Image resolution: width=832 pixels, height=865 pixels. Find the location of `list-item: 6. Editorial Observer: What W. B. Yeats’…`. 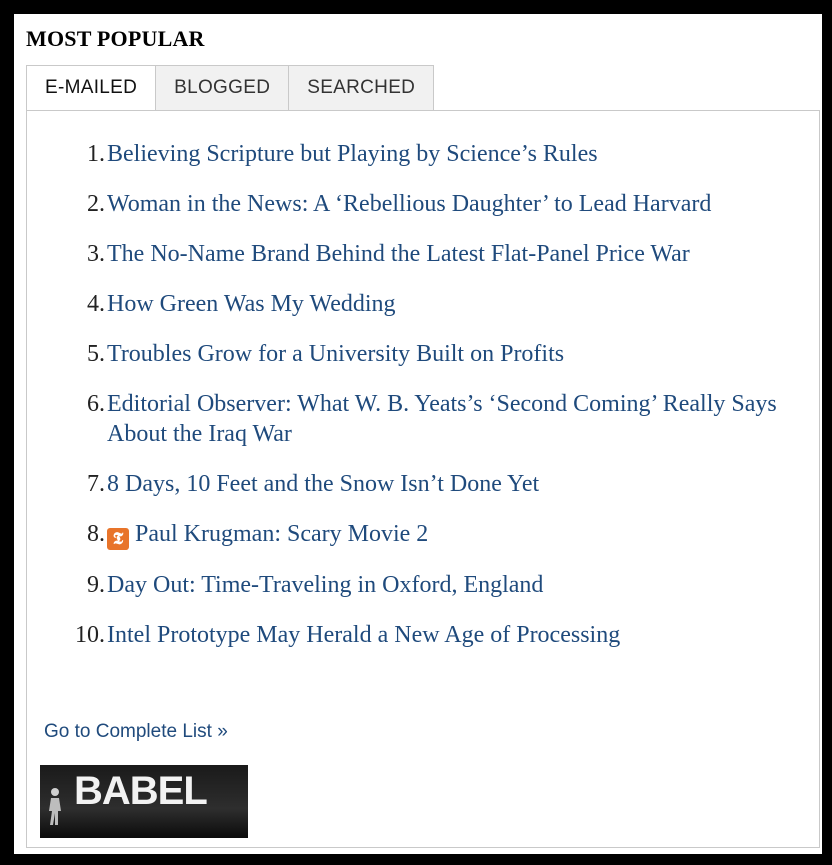

list-item: 6. Editorial Observer: What W. B. Yeats’… is located at coordinates (423, 419).